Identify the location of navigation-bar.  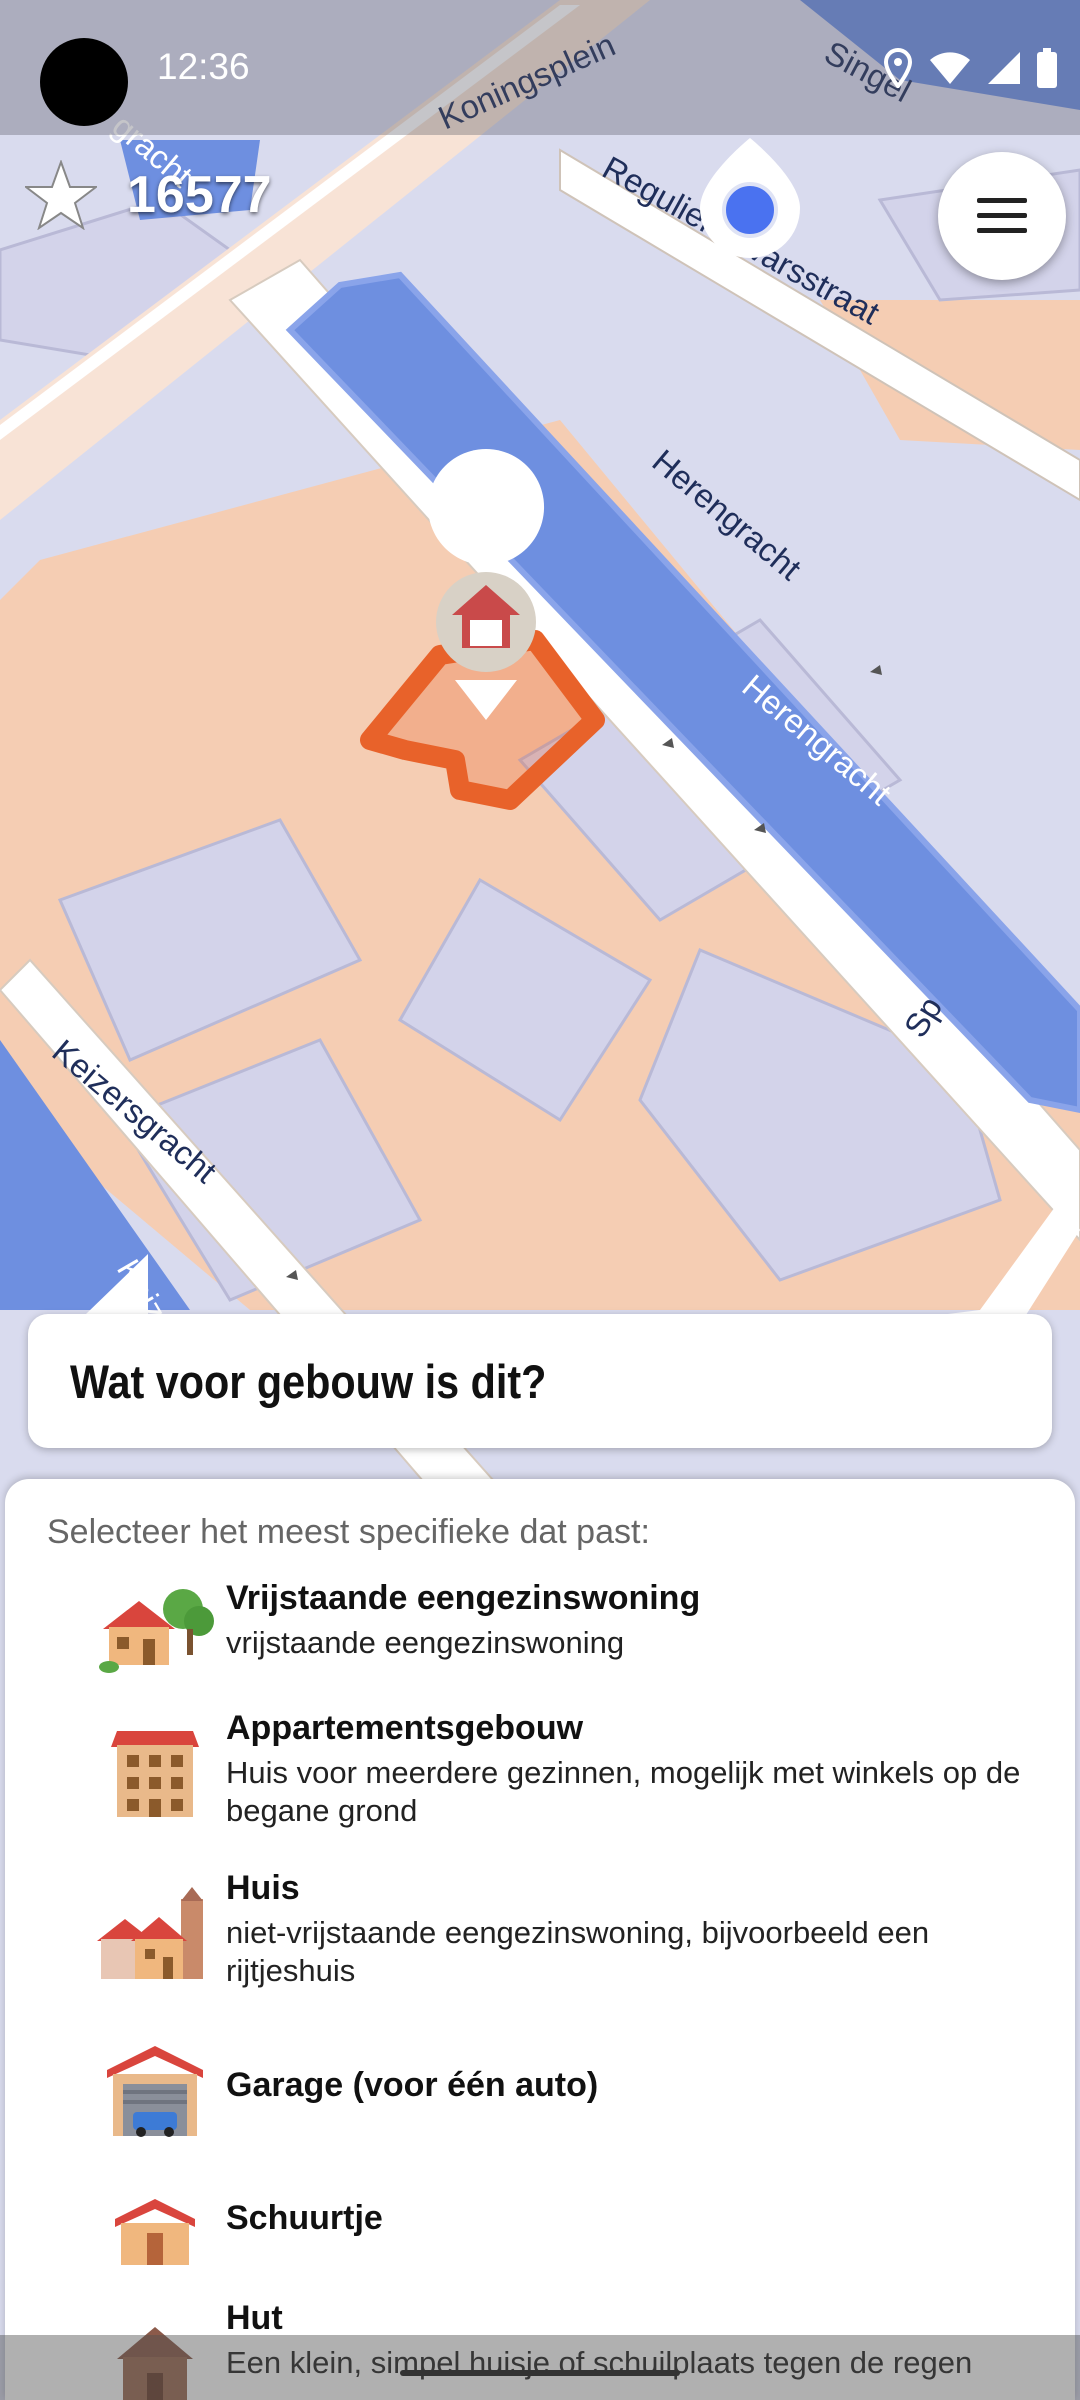
(540, 2367).